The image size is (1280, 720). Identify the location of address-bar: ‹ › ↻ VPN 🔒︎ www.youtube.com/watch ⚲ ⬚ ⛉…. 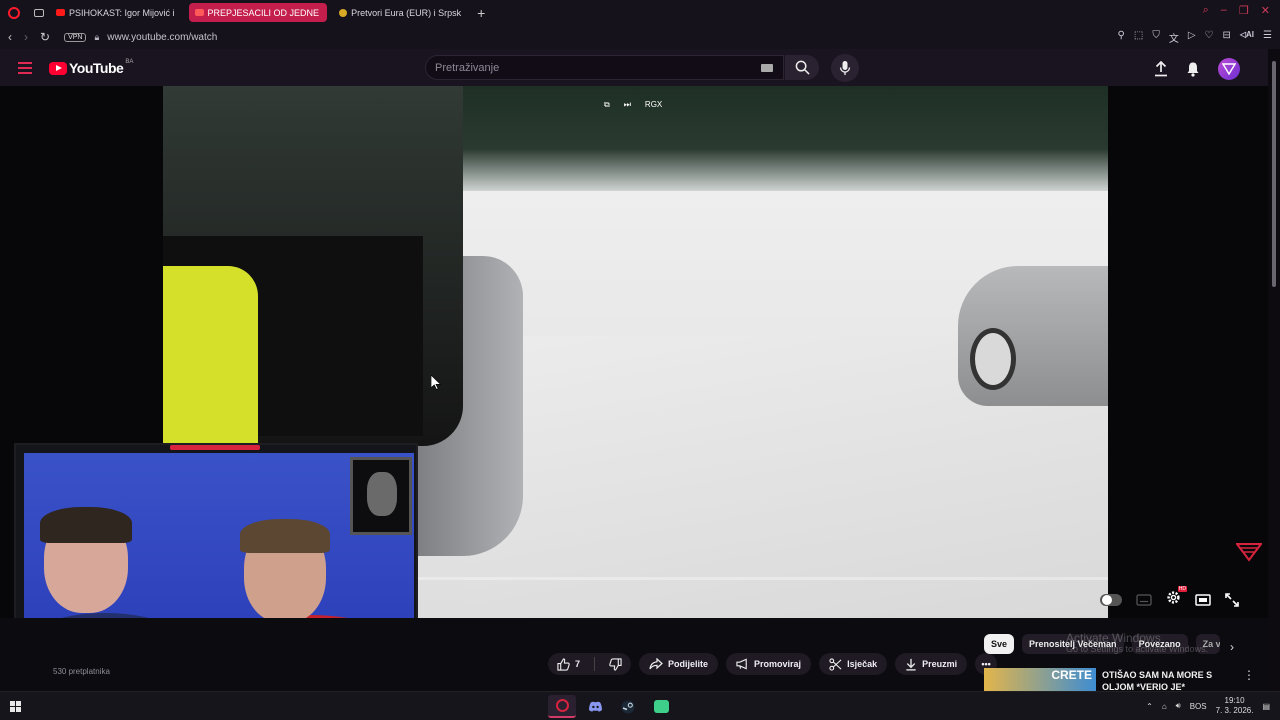
(640, 37).